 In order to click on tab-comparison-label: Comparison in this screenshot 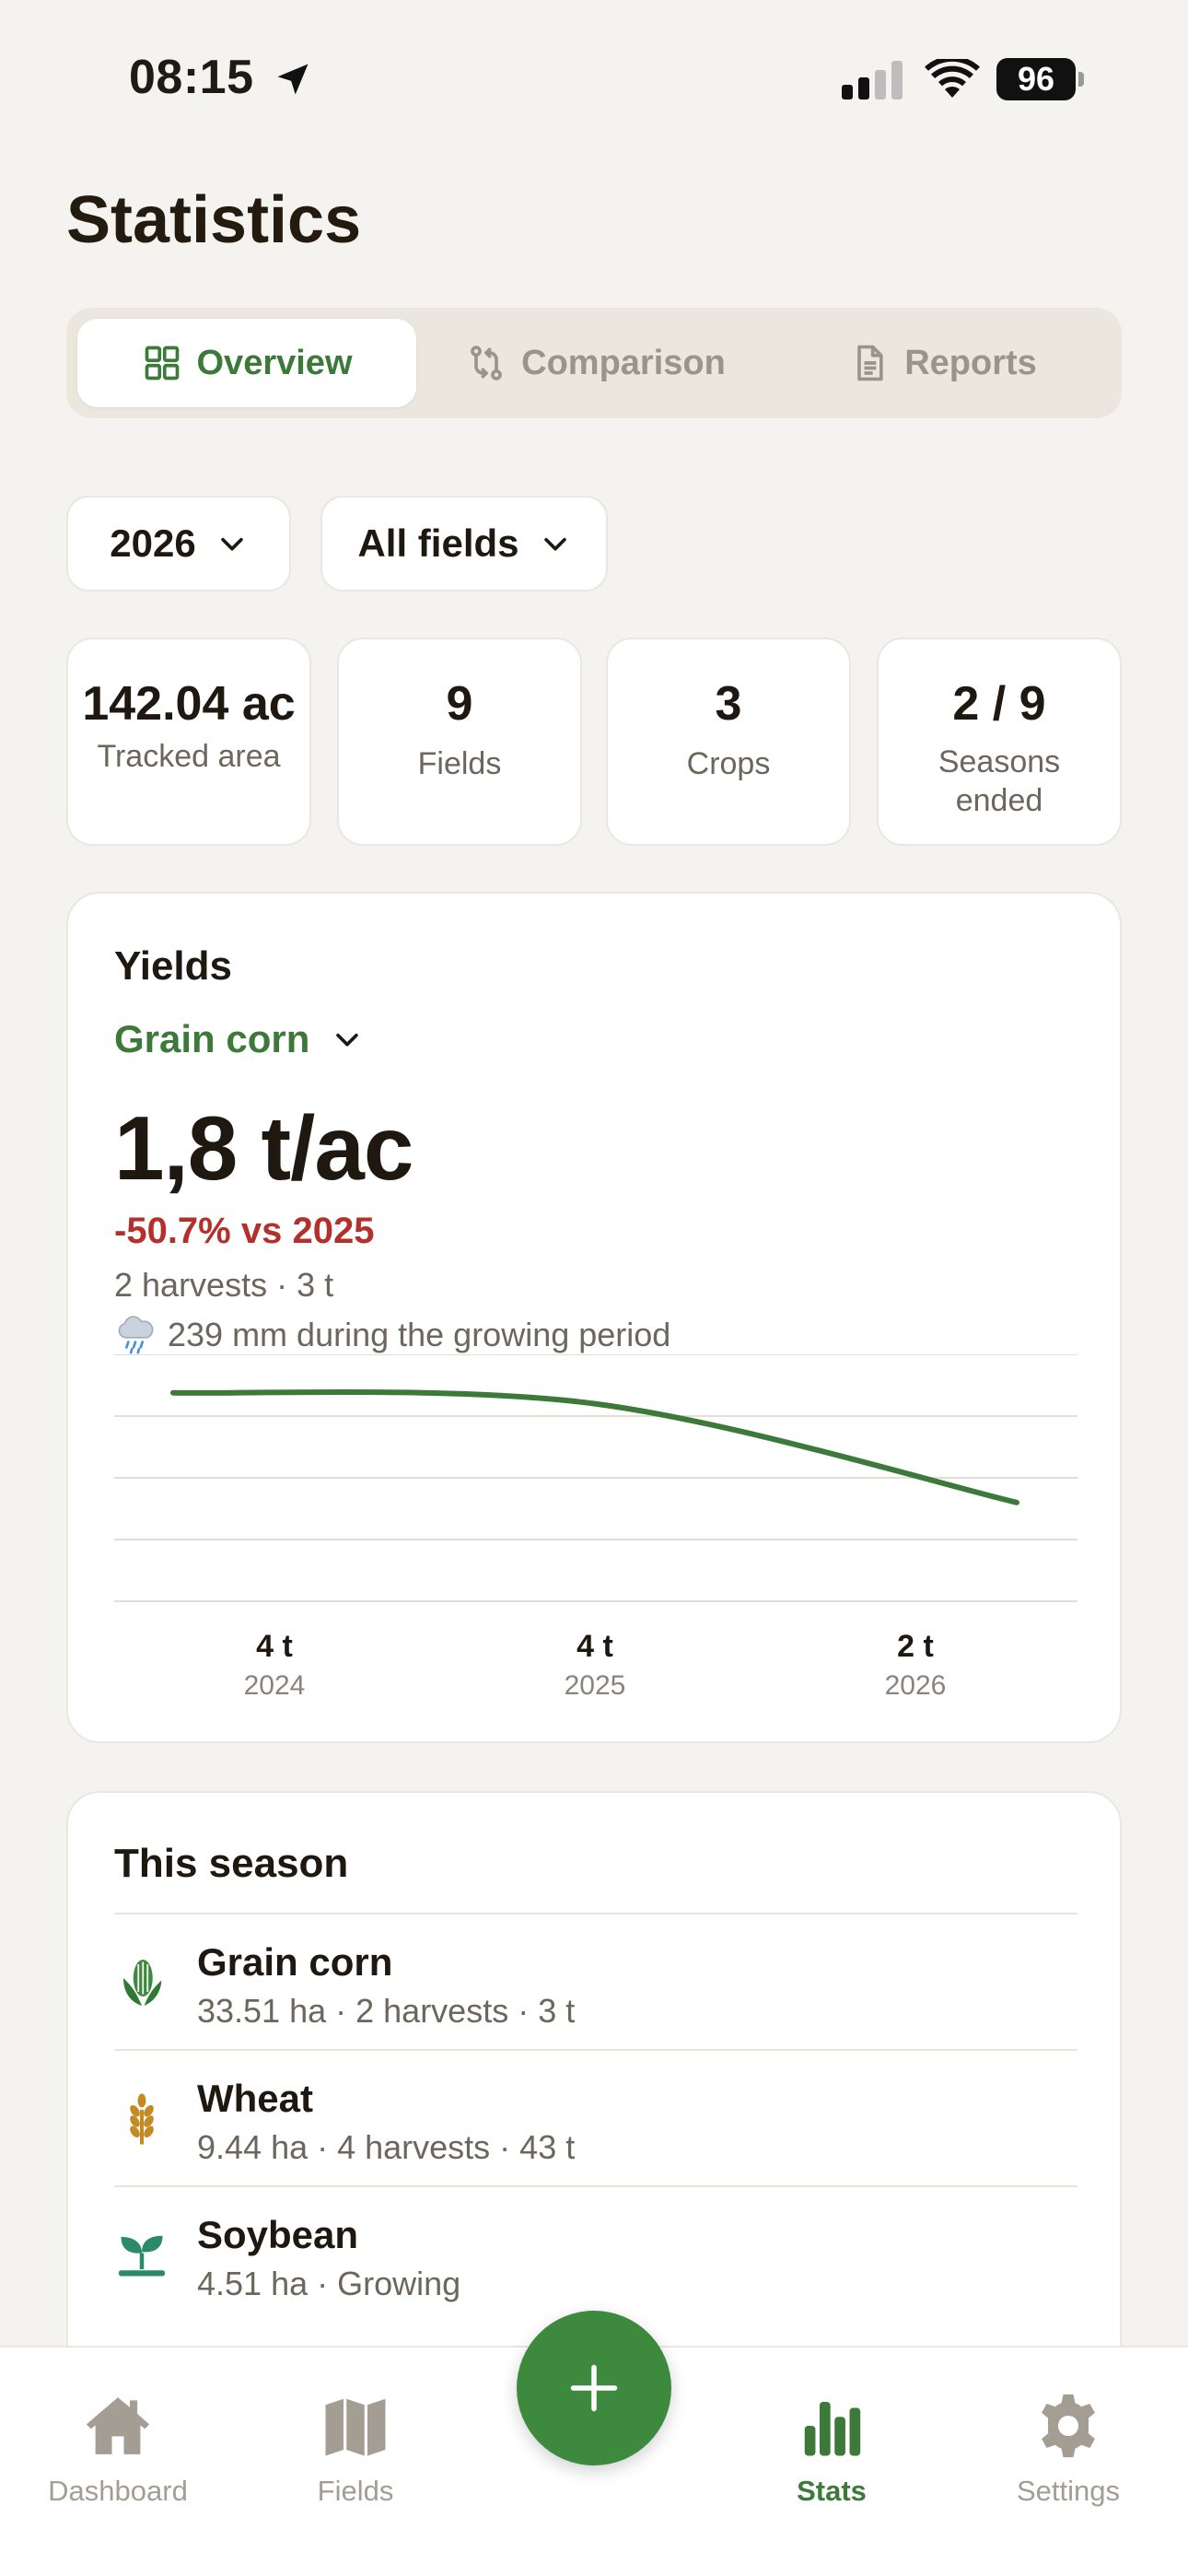, I will do `click(623, 363)`.